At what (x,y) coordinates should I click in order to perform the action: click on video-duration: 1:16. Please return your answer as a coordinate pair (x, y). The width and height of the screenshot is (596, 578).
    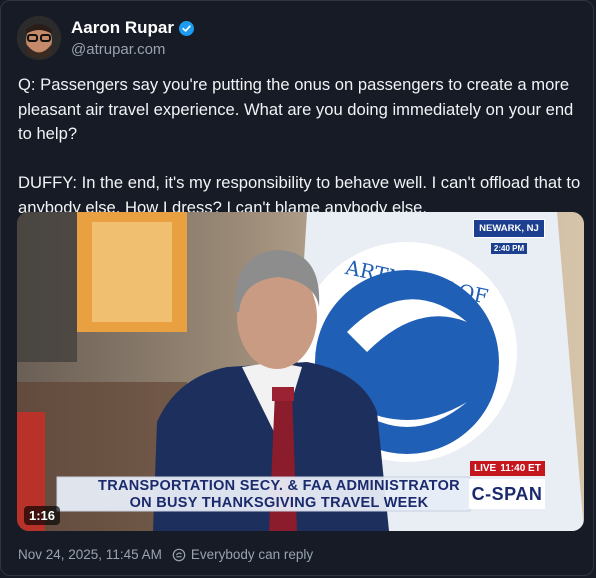
    Looking at the image, I should click on (42, 515).